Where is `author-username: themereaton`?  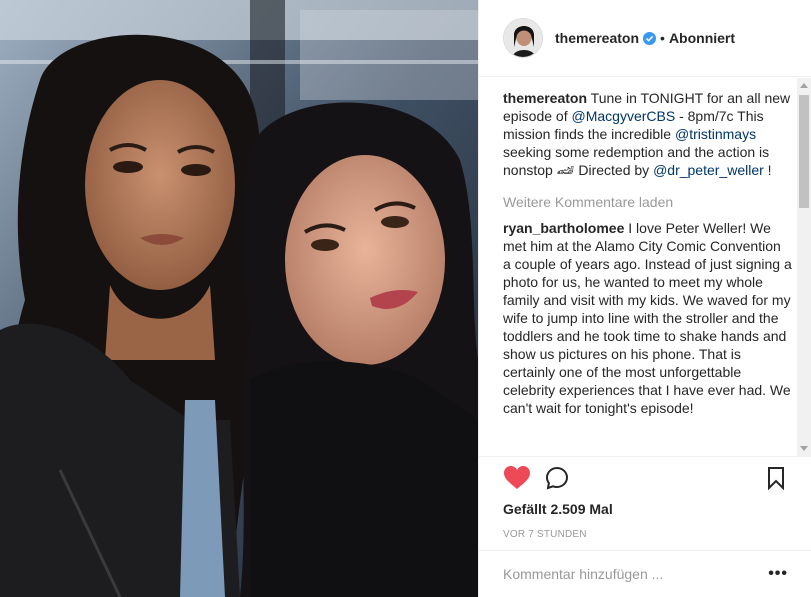 author-username: themereaton is located at coordinates (597, 38).